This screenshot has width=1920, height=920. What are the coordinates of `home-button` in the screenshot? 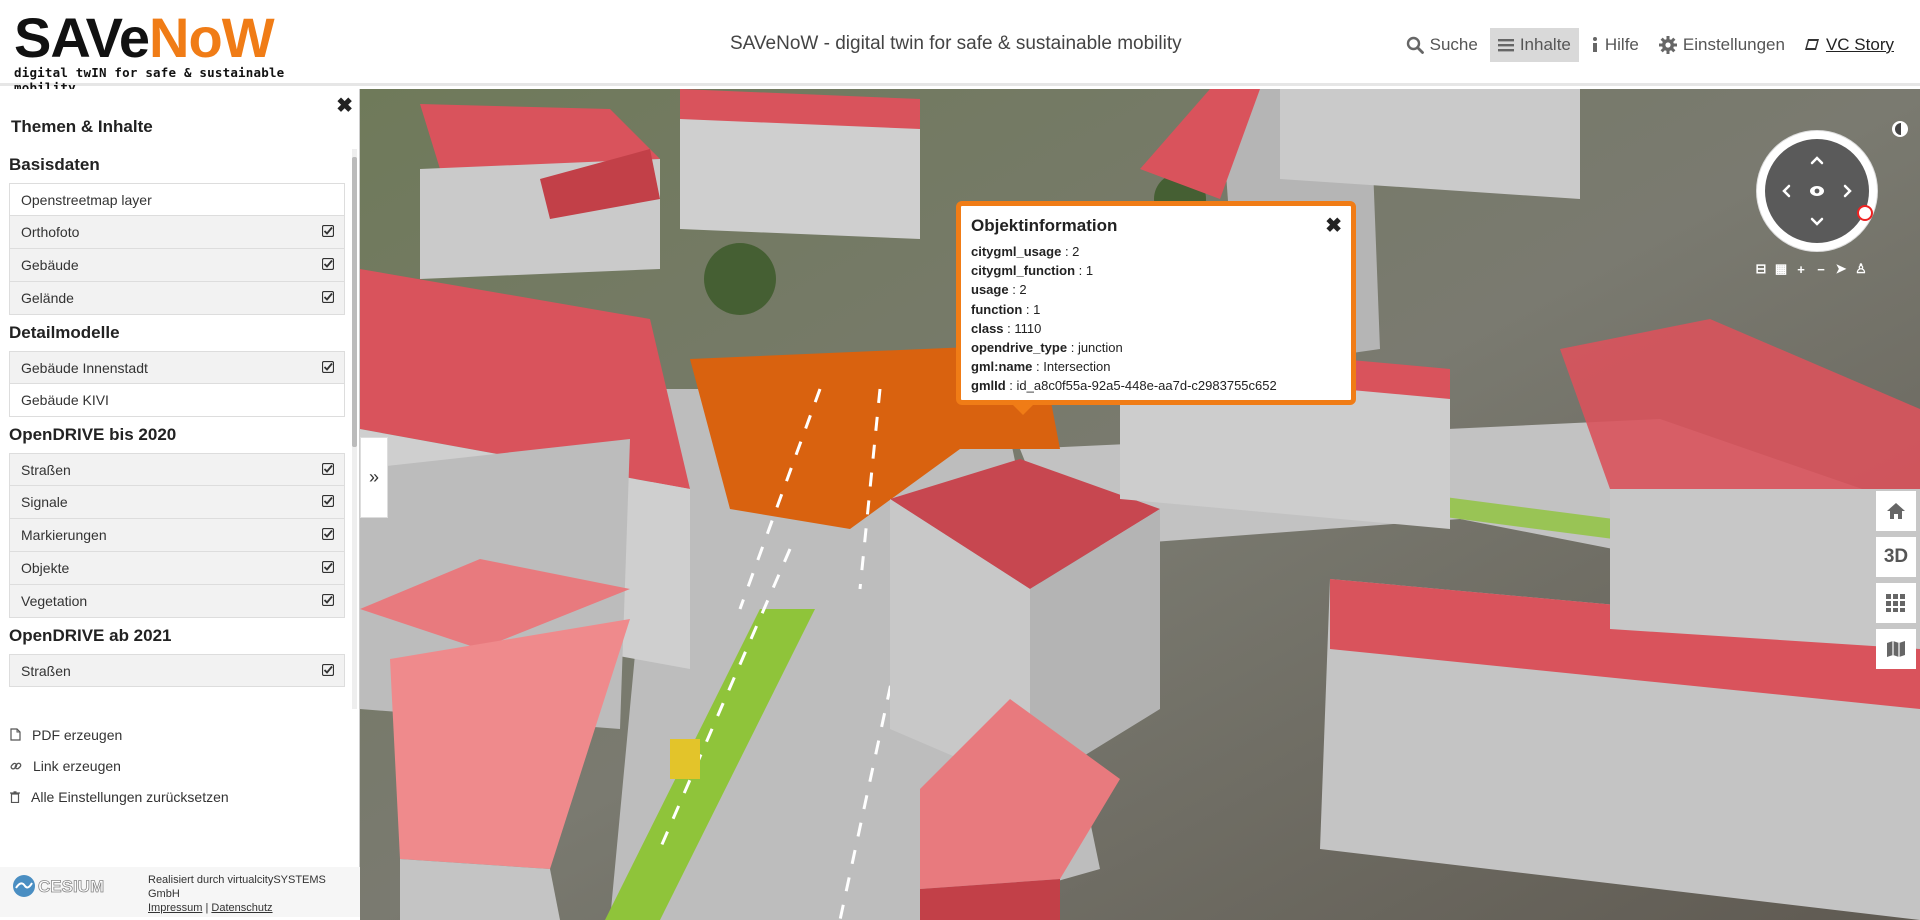 It's located at (1896, 511).